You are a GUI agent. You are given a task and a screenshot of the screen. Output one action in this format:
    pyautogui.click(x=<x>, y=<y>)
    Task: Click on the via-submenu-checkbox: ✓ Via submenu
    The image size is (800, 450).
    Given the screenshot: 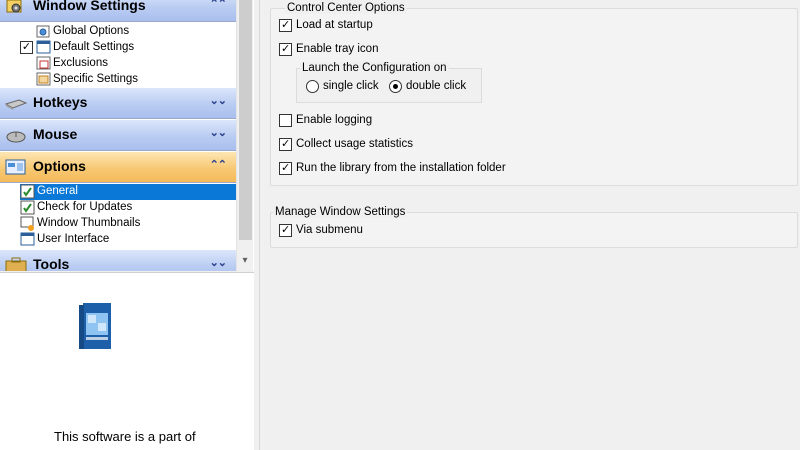 What is the action you would take?
    pyautogui.click(x=379, y=231)
    